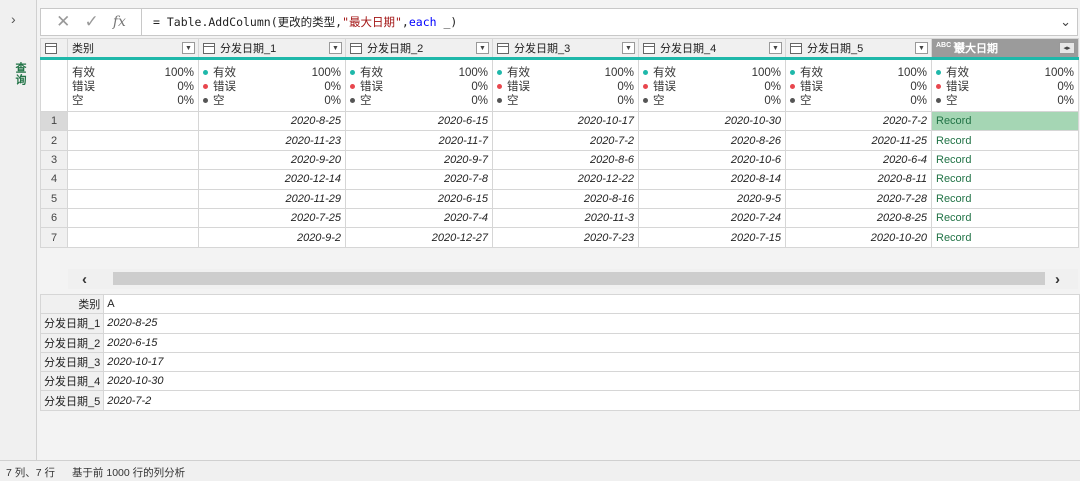 The width and height of the screenshot is (1080, 481). Describe the element at coordinates (1065, 22) in the screenshot. I see `chevron-down-icon: ⌄` at that location.